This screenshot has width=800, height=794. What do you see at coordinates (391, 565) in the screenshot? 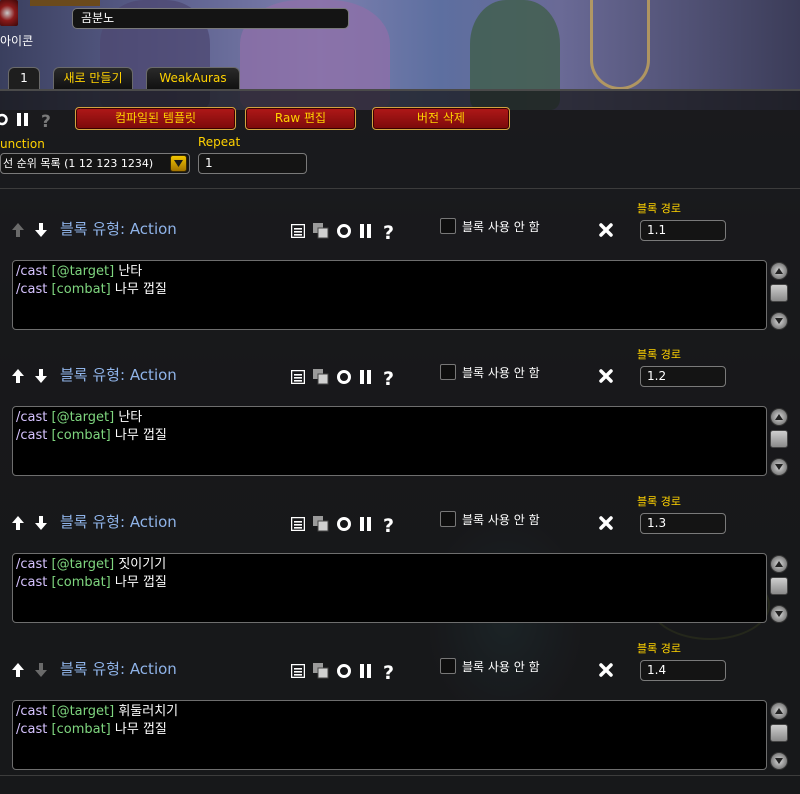
I see `macro-line: /cast [@target] 짓이기기` at bounding box center [391, 565].